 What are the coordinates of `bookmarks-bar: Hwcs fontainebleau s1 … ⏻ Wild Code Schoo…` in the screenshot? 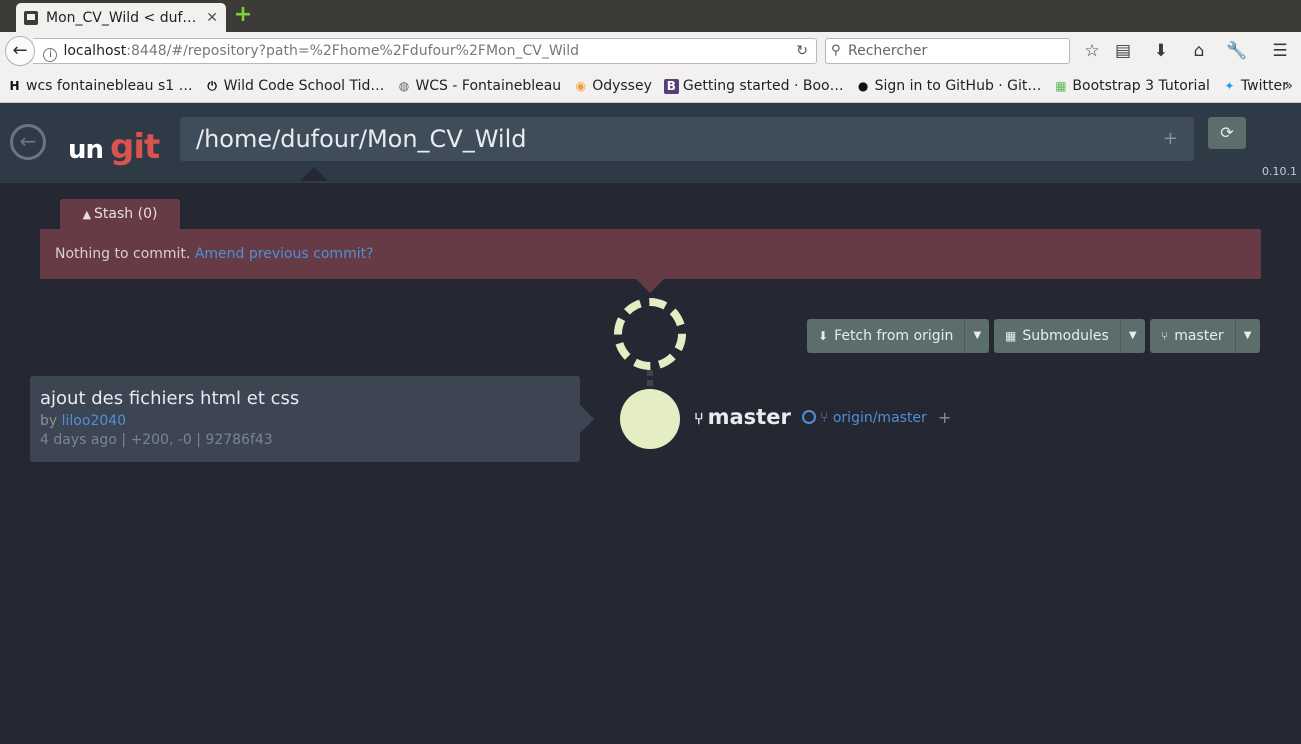 It's located at (650, 86).